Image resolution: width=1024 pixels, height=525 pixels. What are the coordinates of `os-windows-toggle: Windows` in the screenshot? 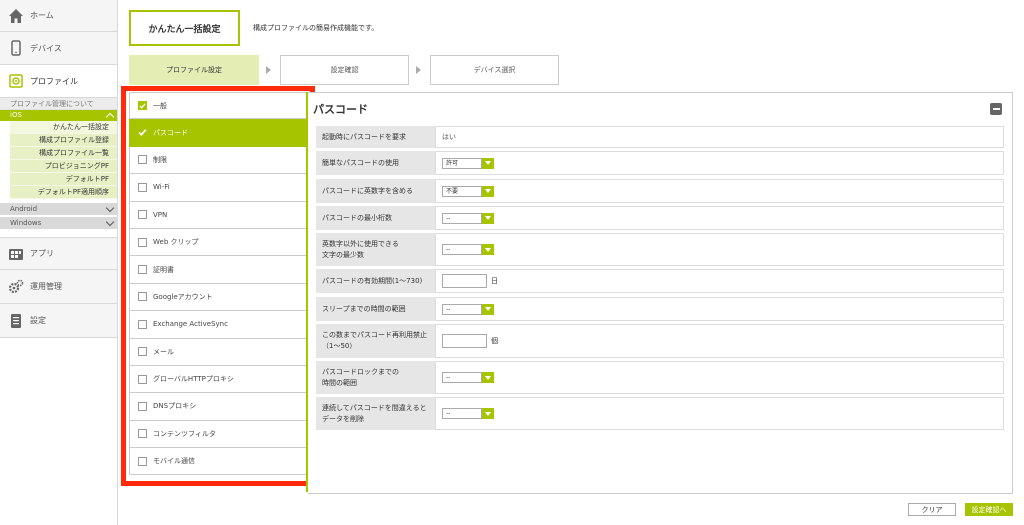 It's located at (58, 223).